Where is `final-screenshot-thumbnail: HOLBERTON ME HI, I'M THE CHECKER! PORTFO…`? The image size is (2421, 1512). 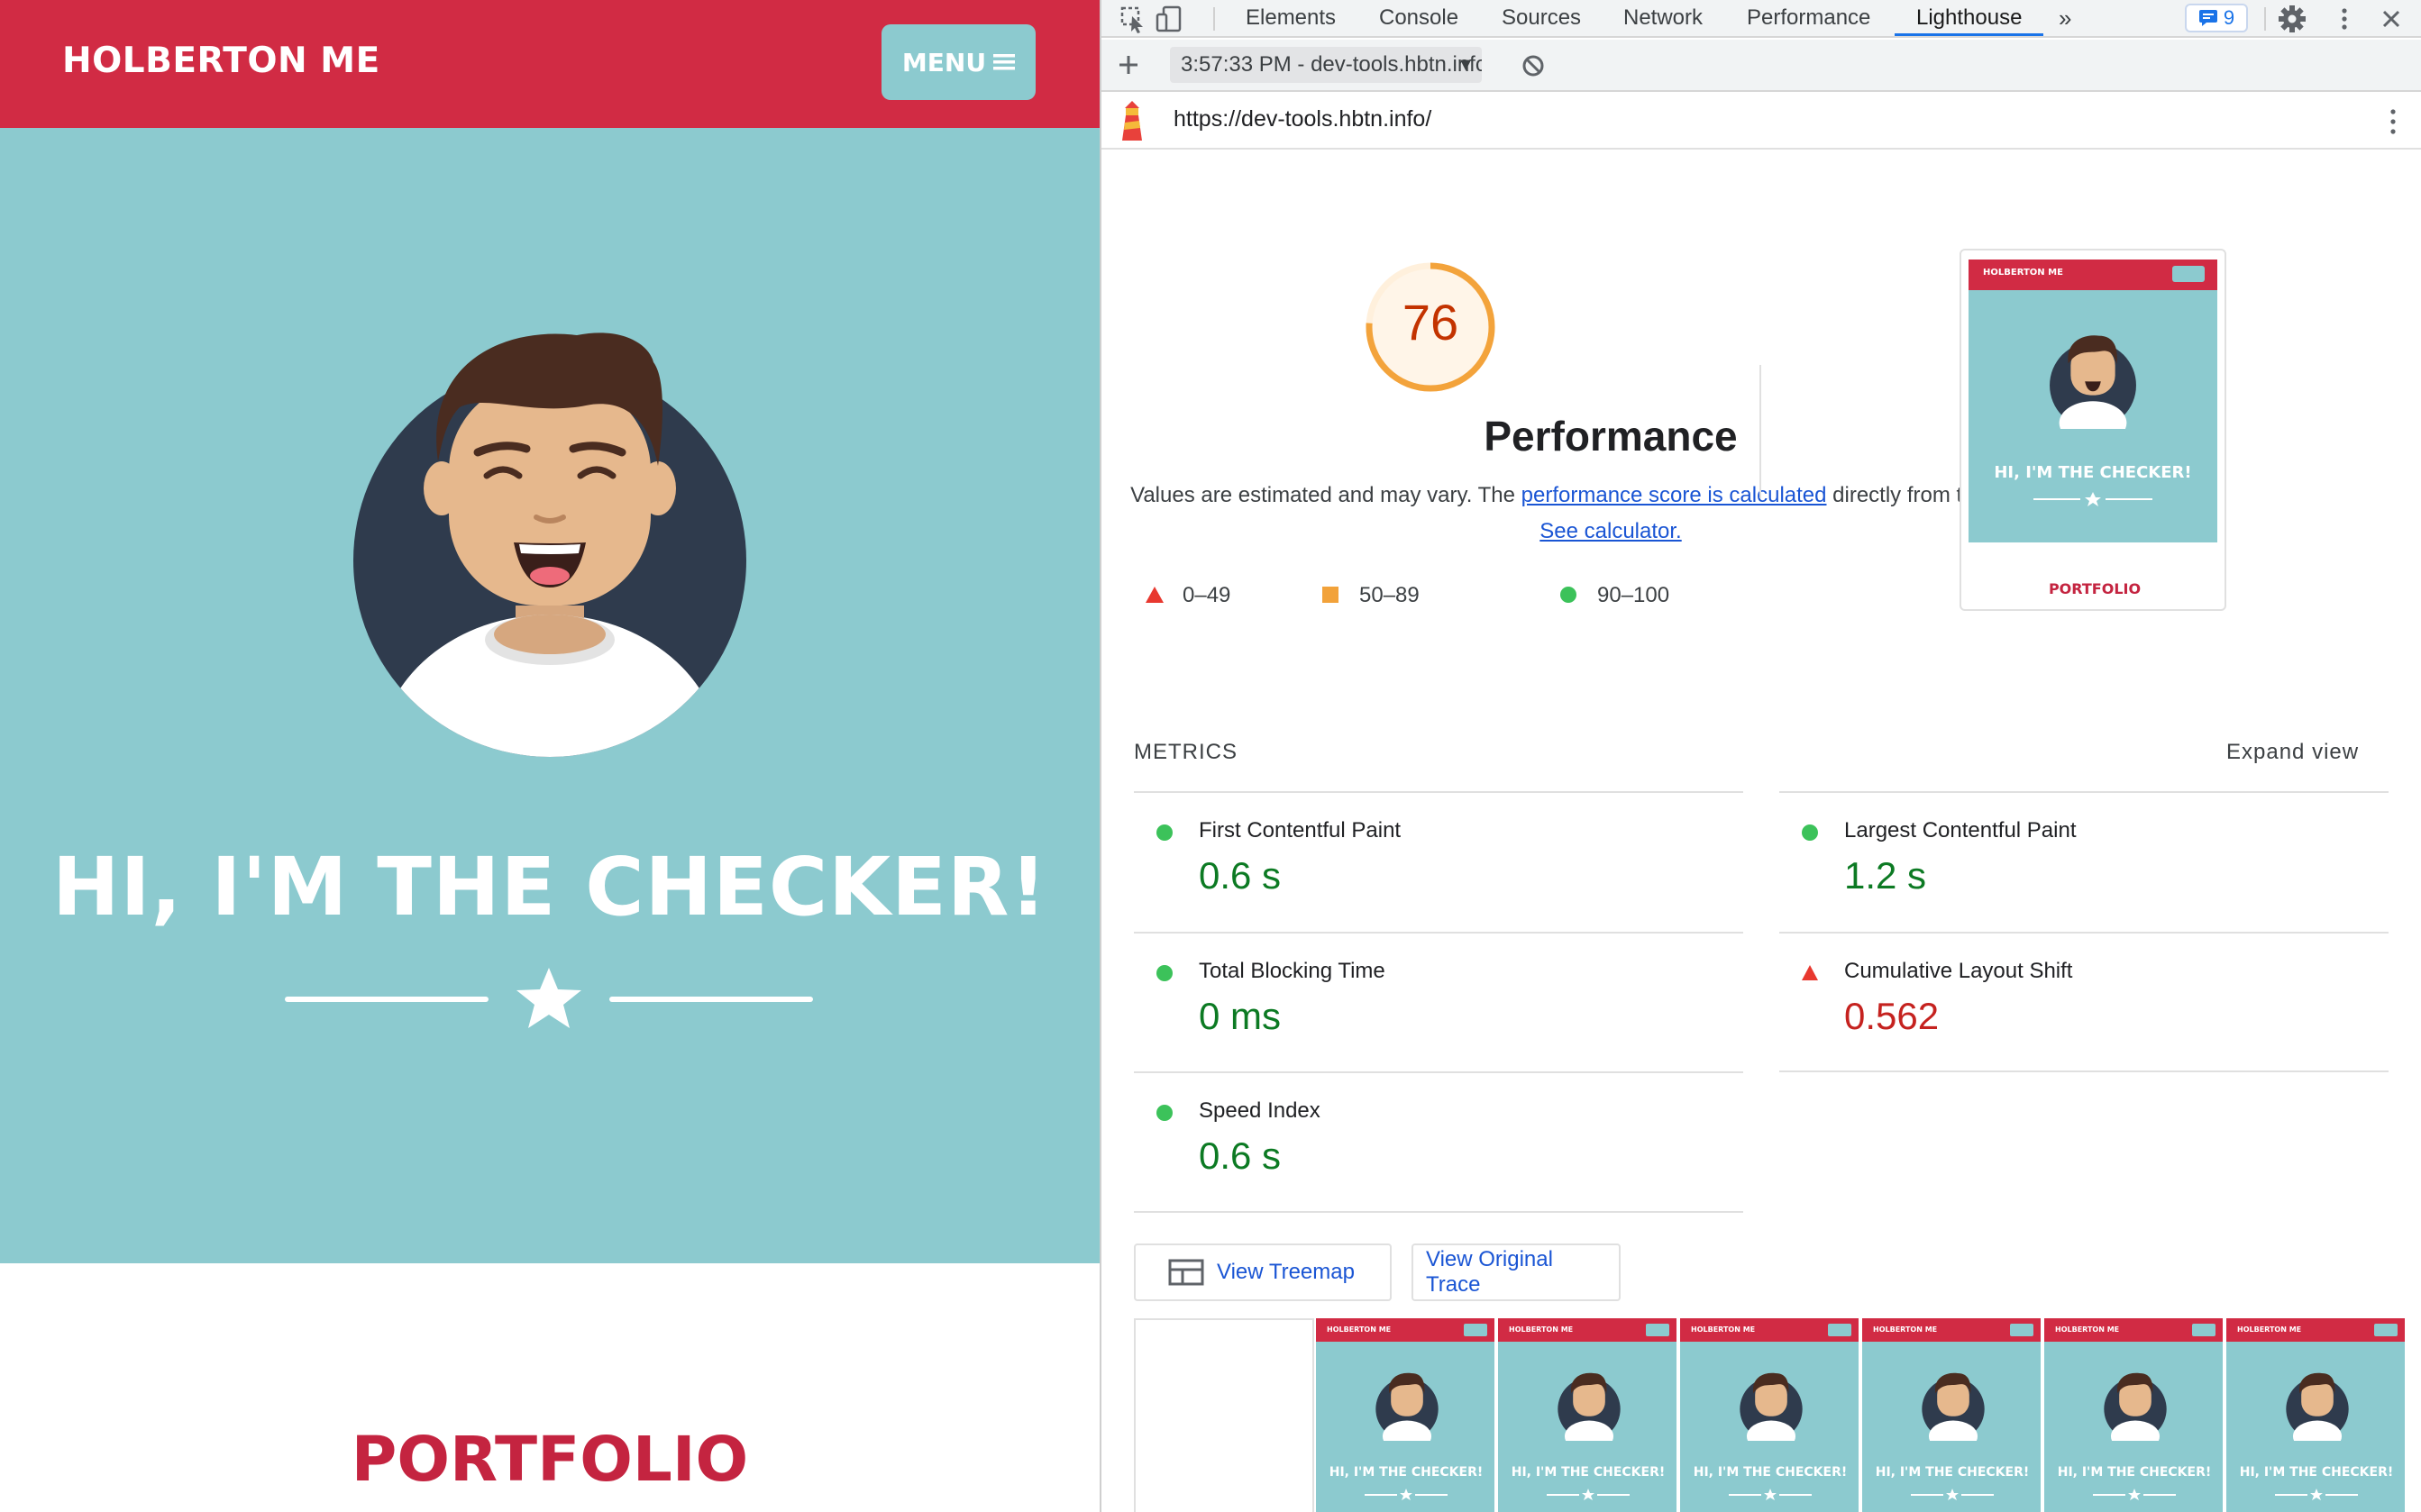 final-screenshot-thumbnail: HOLBERTON ME HI, I'M THE CHECKER! PORTFO… is located at coordinates (2093, 430).